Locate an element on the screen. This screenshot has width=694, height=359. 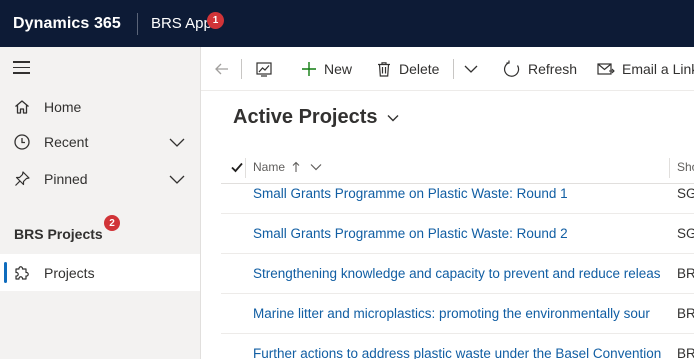
refresh-icon is located at coordinates (511, 68).